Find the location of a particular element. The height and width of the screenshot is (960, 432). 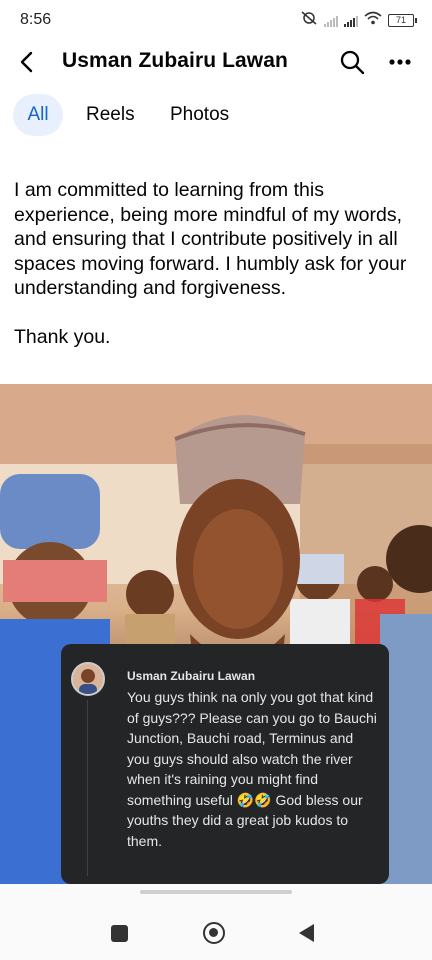

status-icons: 71 is located at coordinates (358, 20).